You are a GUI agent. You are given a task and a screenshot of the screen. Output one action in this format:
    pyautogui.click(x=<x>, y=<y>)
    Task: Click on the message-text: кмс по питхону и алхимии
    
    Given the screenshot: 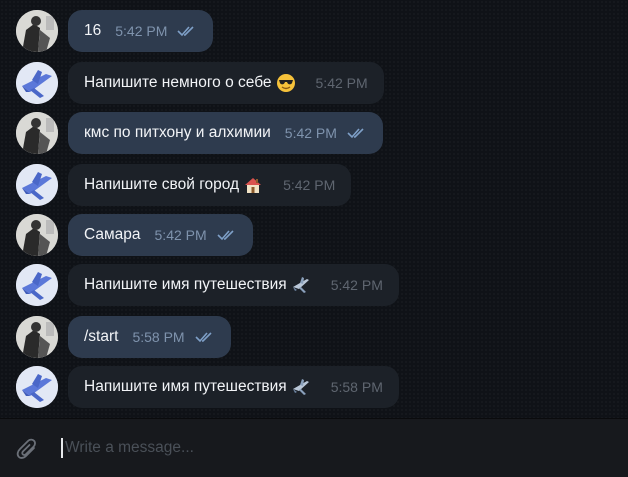 What is the action you would take?
    pyautogui.click(x=177, y=132)
    